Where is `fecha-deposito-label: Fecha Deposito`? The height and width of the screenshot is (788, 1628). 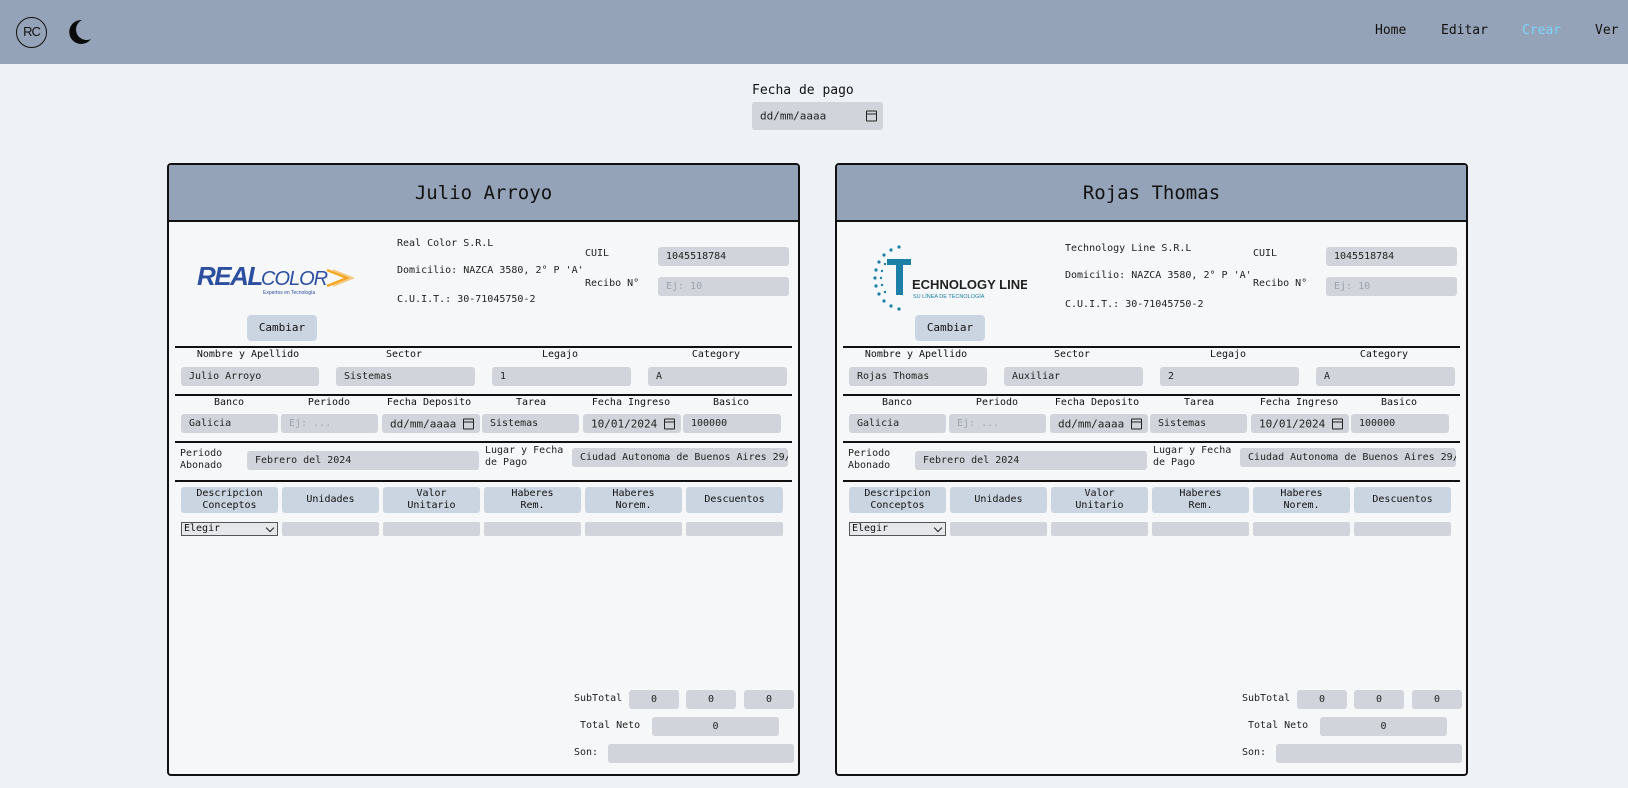 fecha-deposito-label: Fecha Deposito is located at coordinates (429, 402).